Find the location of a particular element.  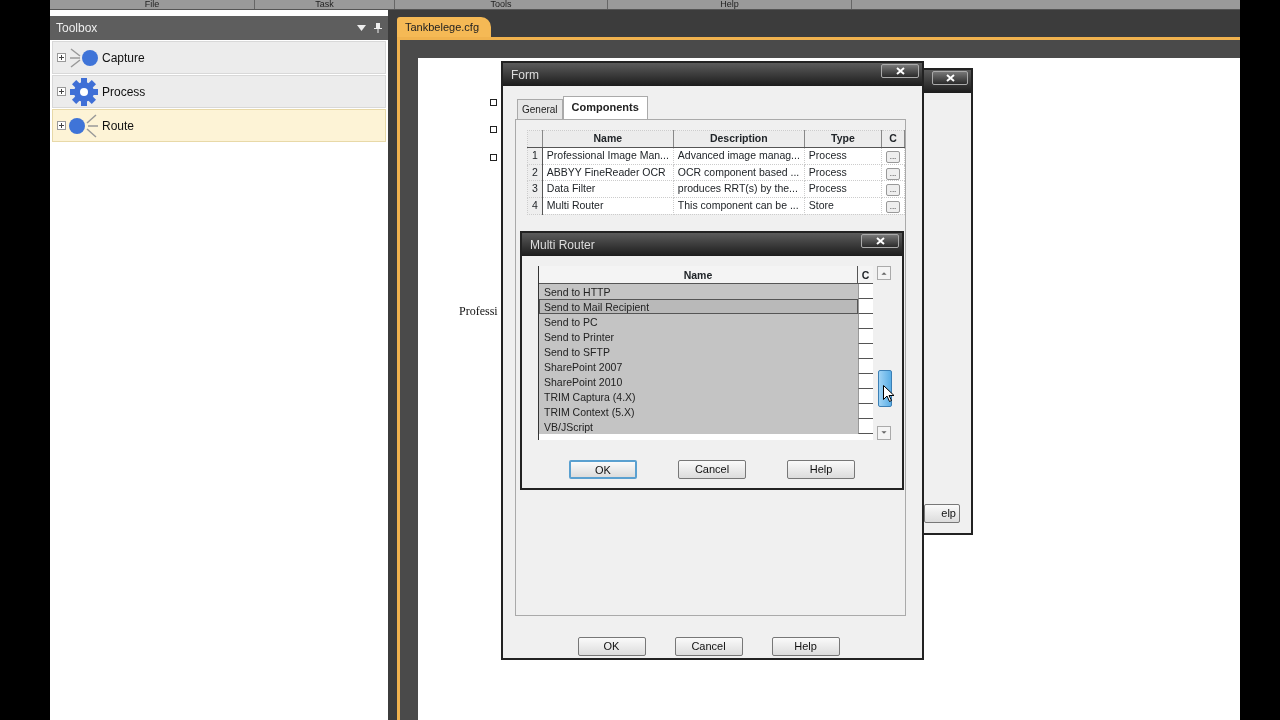

item-label: Route is located at coordinates (118, 126).